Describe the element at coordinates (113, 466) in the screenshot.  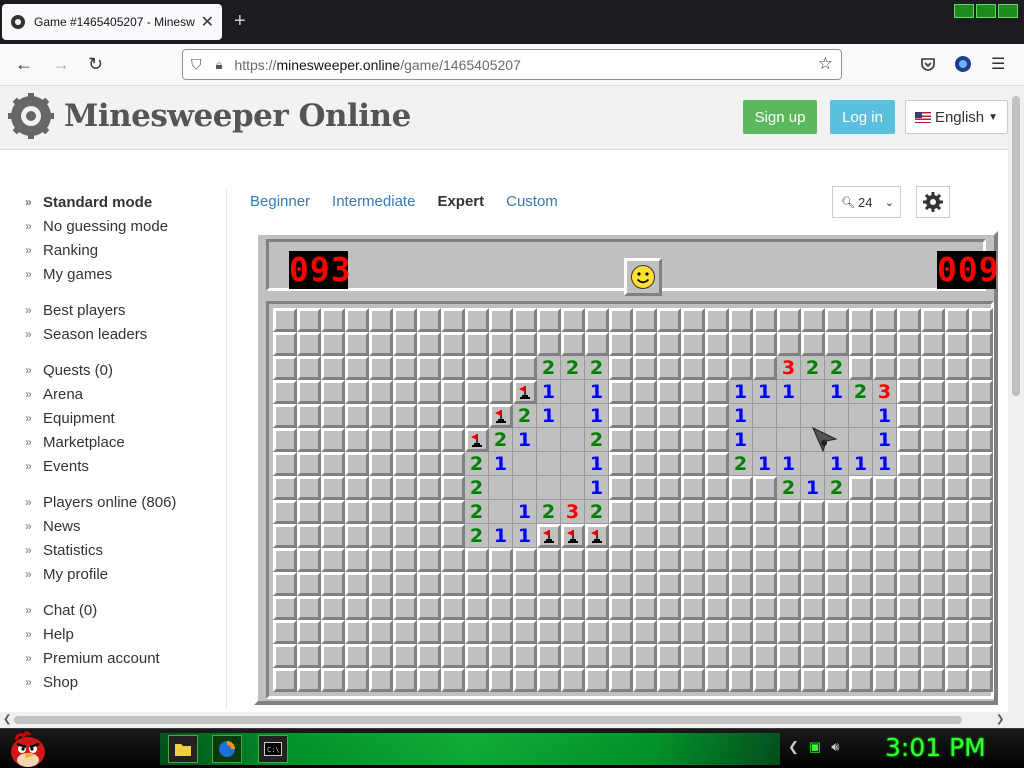
I see `sidebar-item: » Events` at that location.